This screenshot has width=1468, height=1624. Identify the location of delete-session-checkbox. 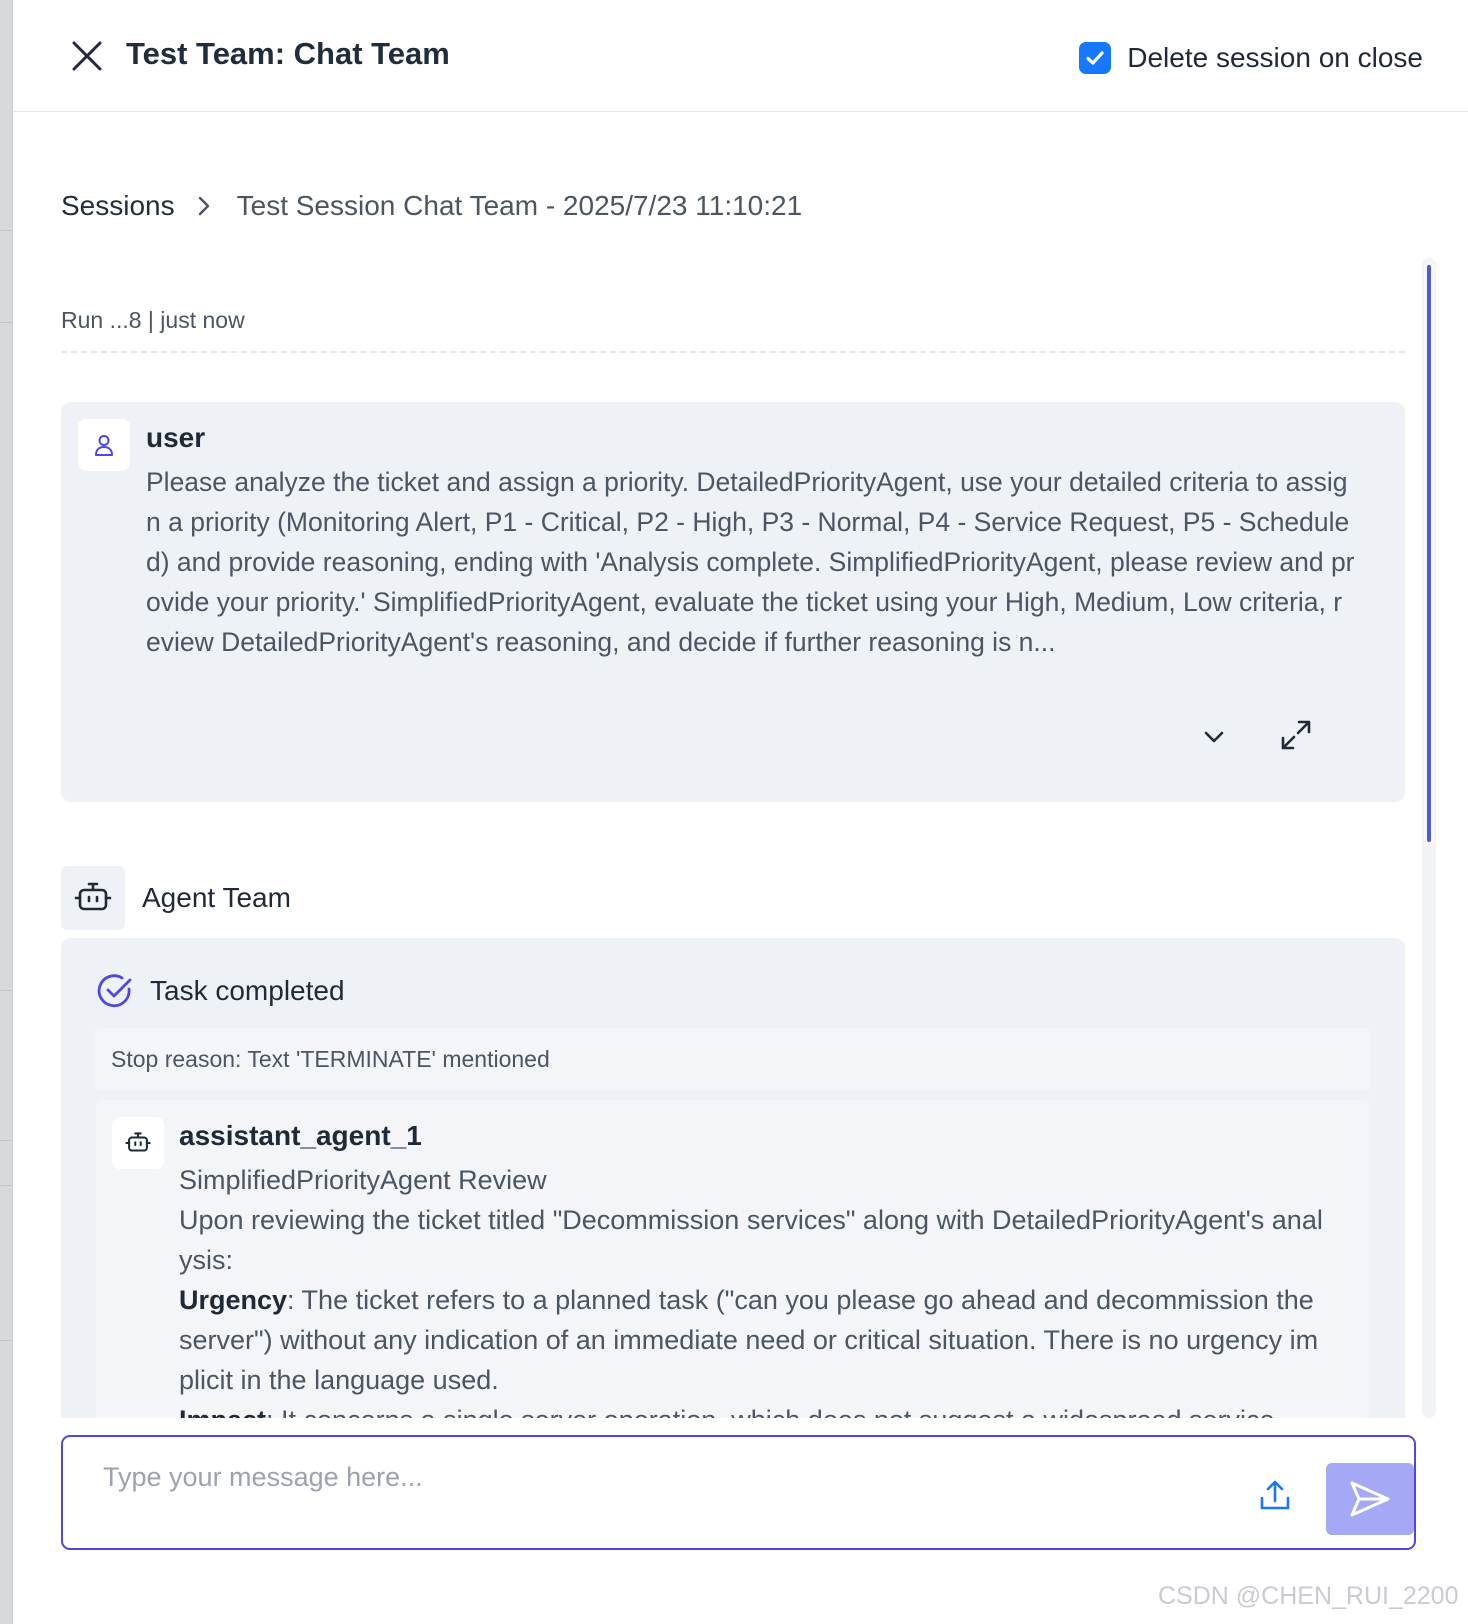
(1095, 58).